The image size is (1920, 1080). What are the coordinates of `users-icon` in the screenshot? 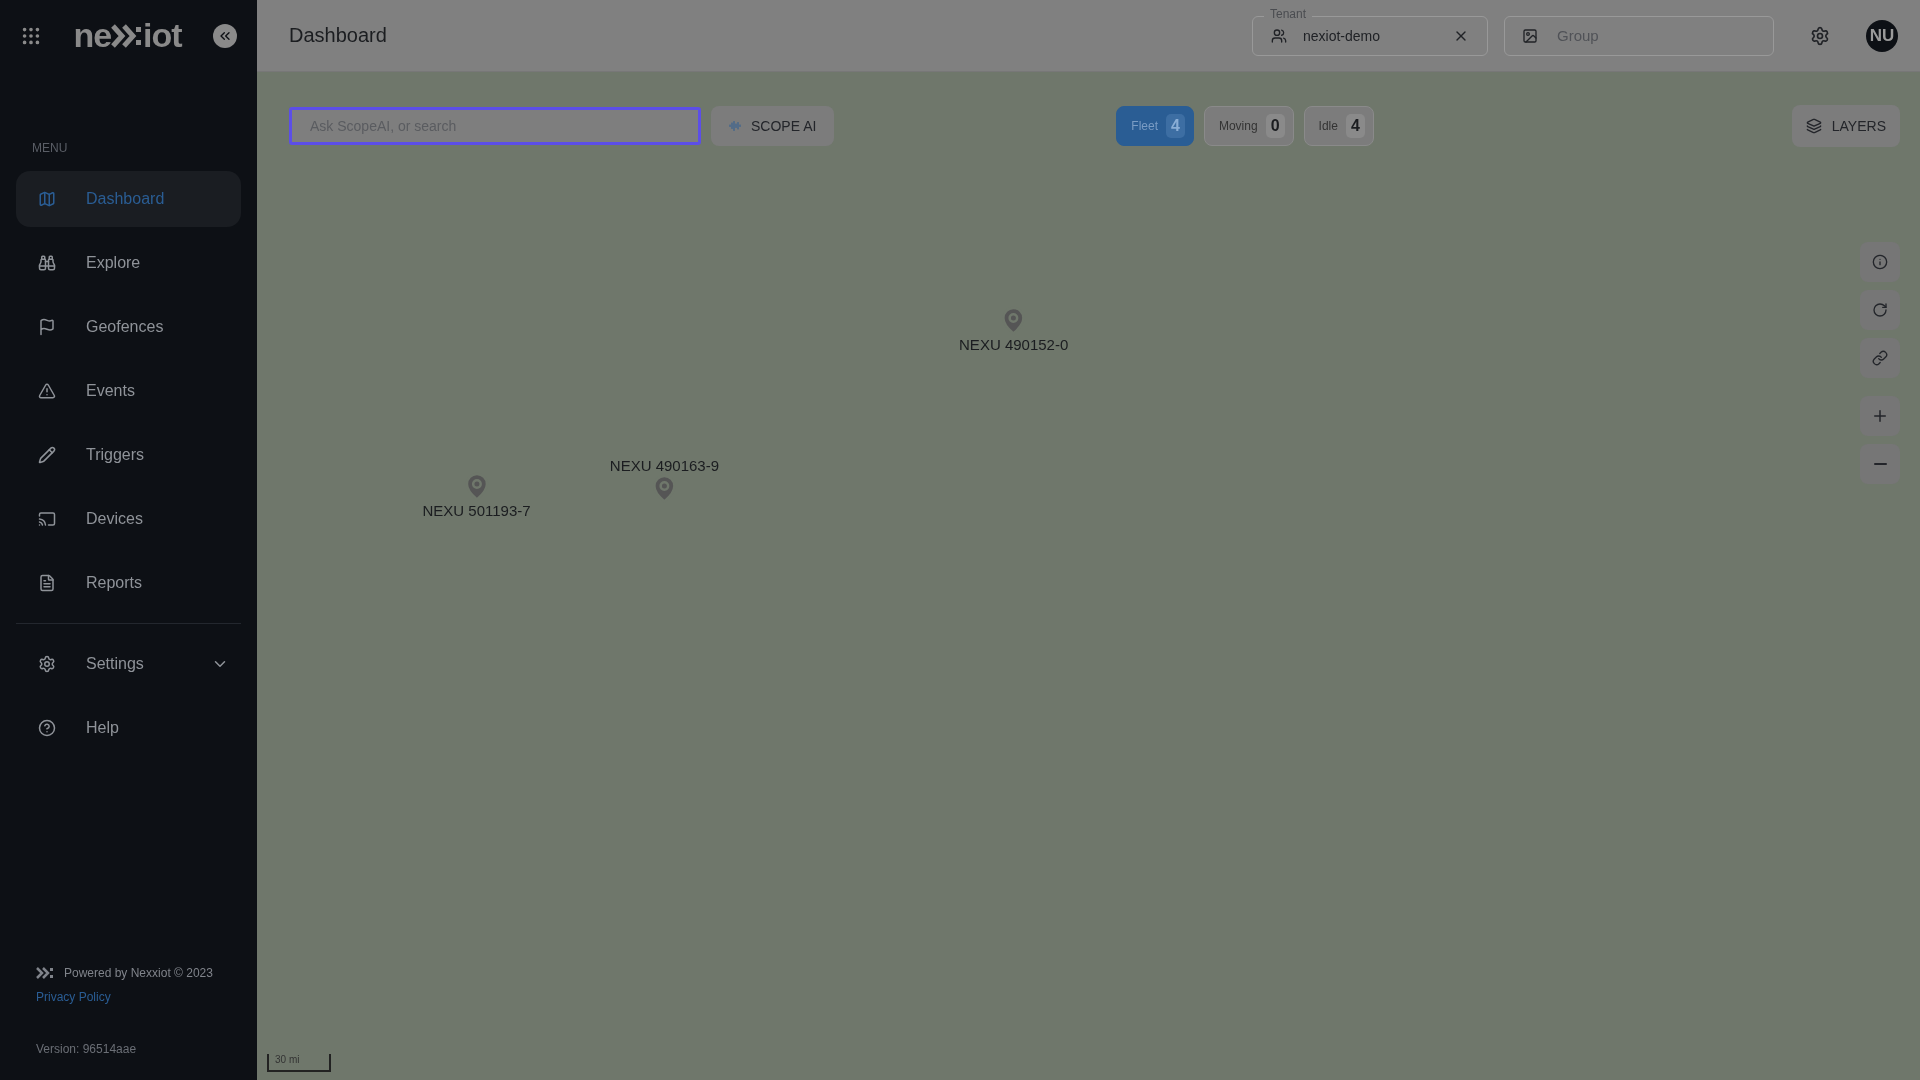 It's located at (1279, 35).